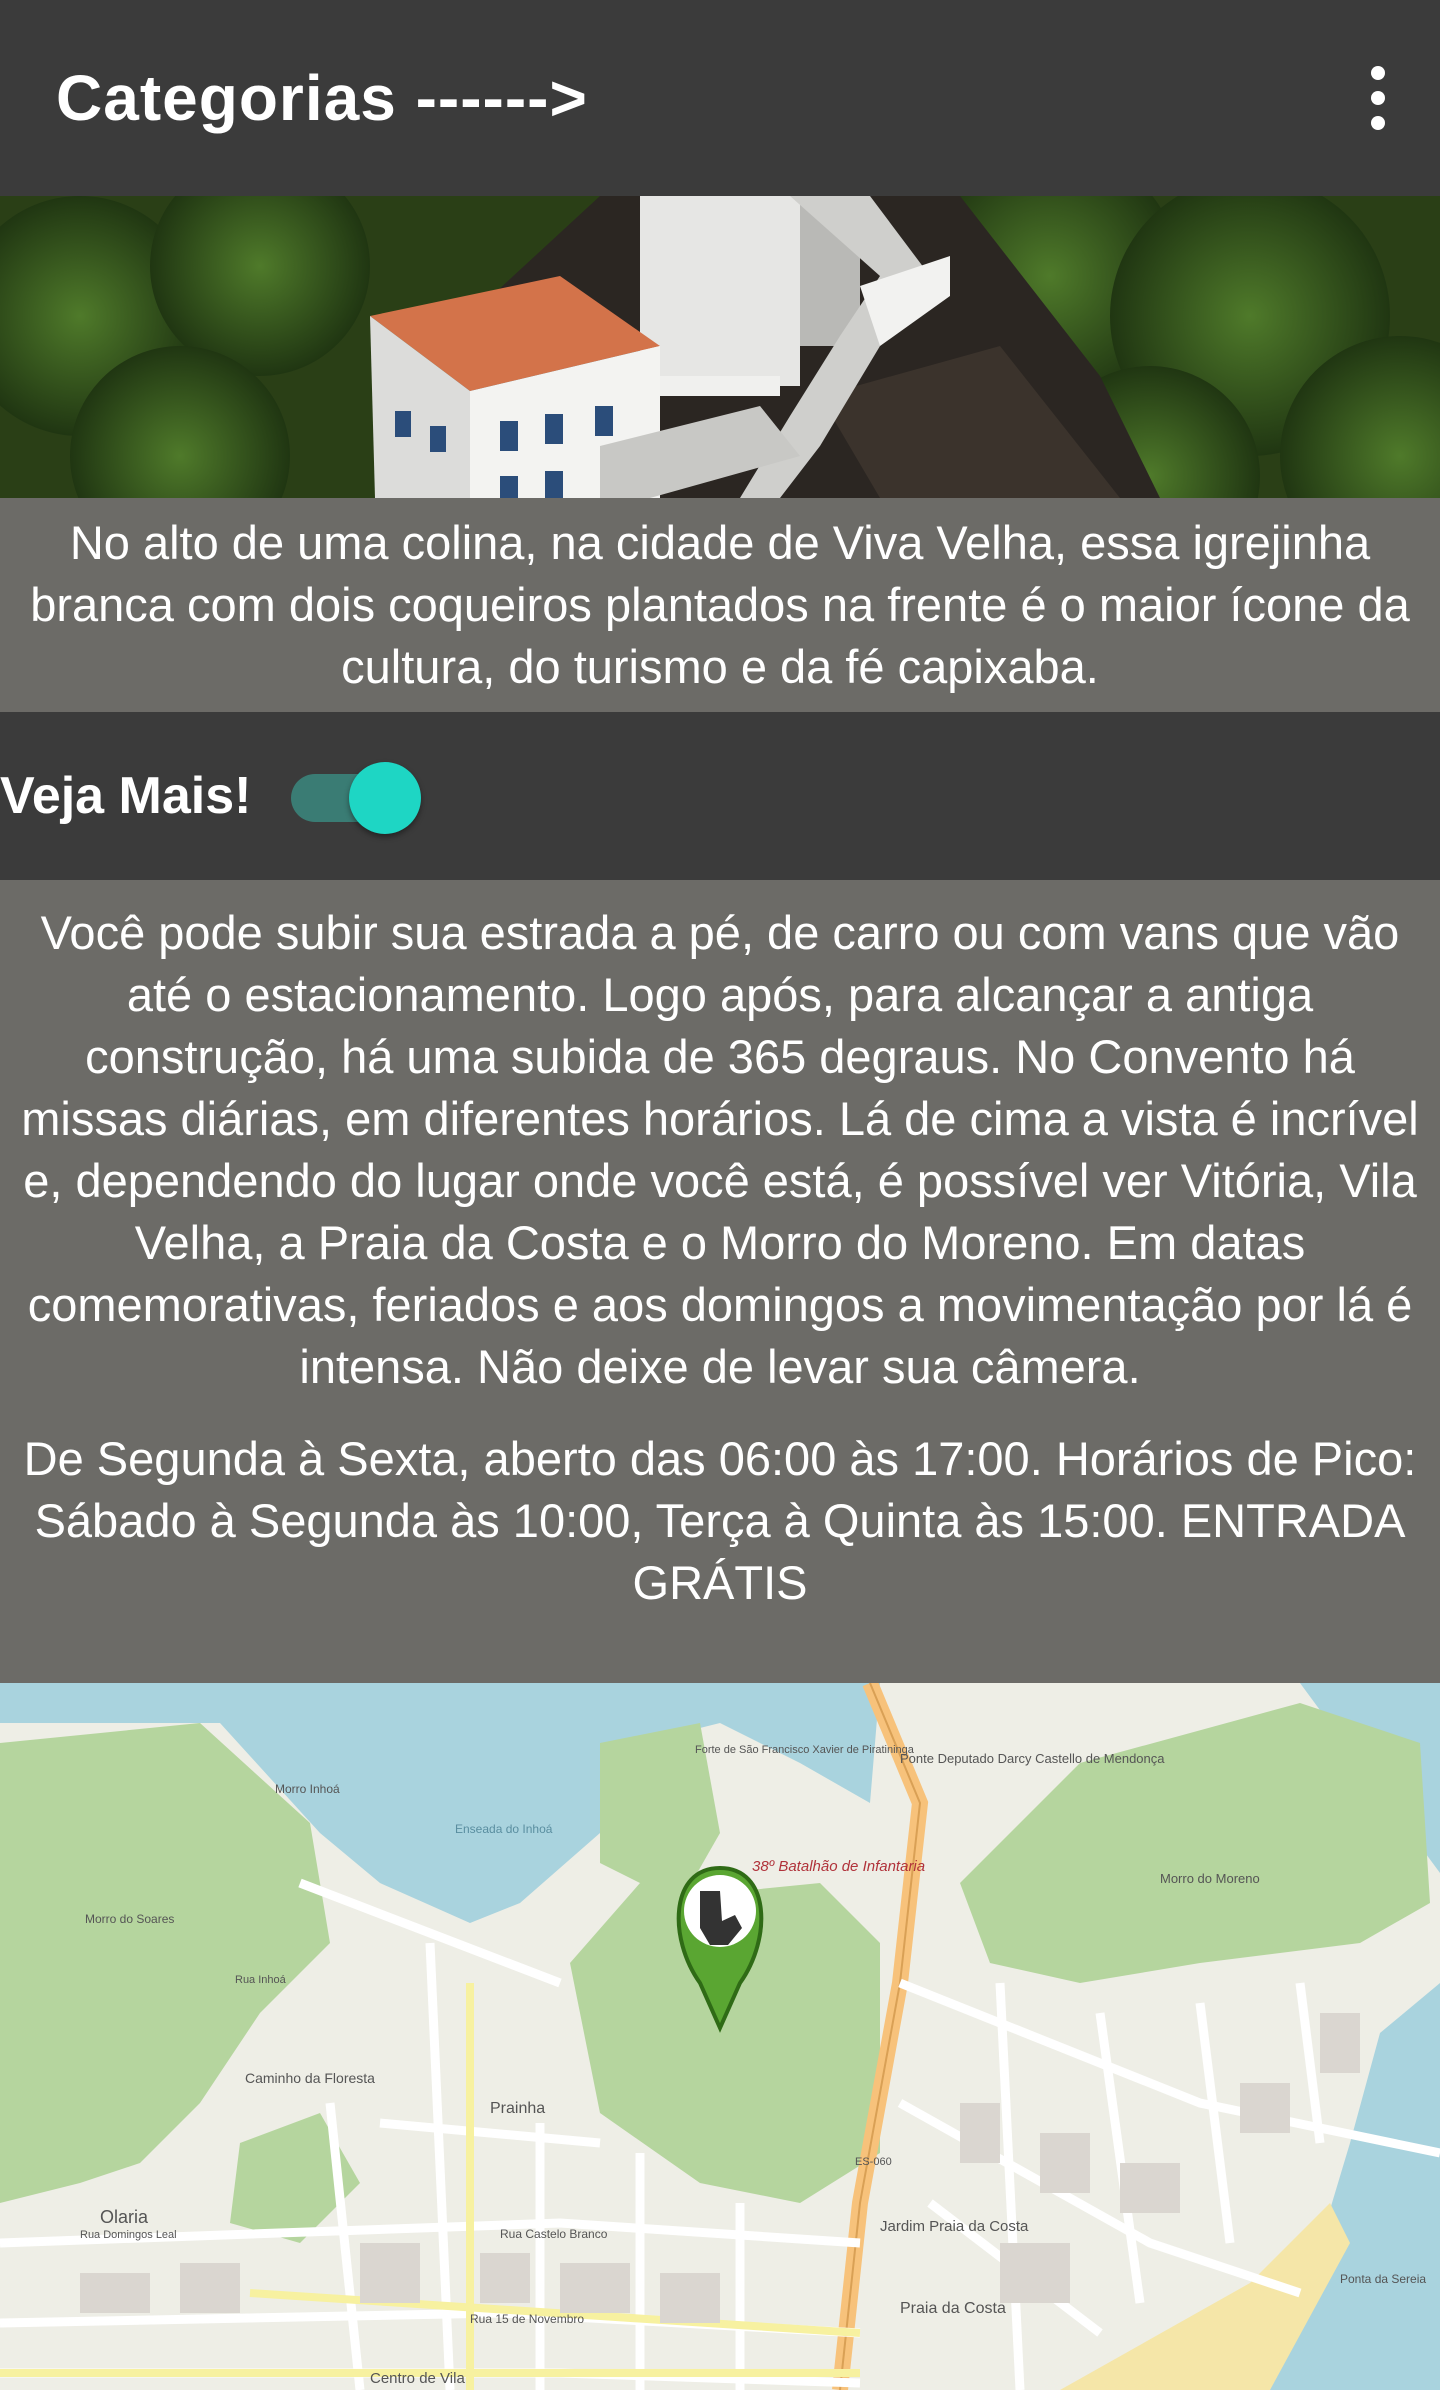  I want to click on toggle-thumb, so click(385, 798).